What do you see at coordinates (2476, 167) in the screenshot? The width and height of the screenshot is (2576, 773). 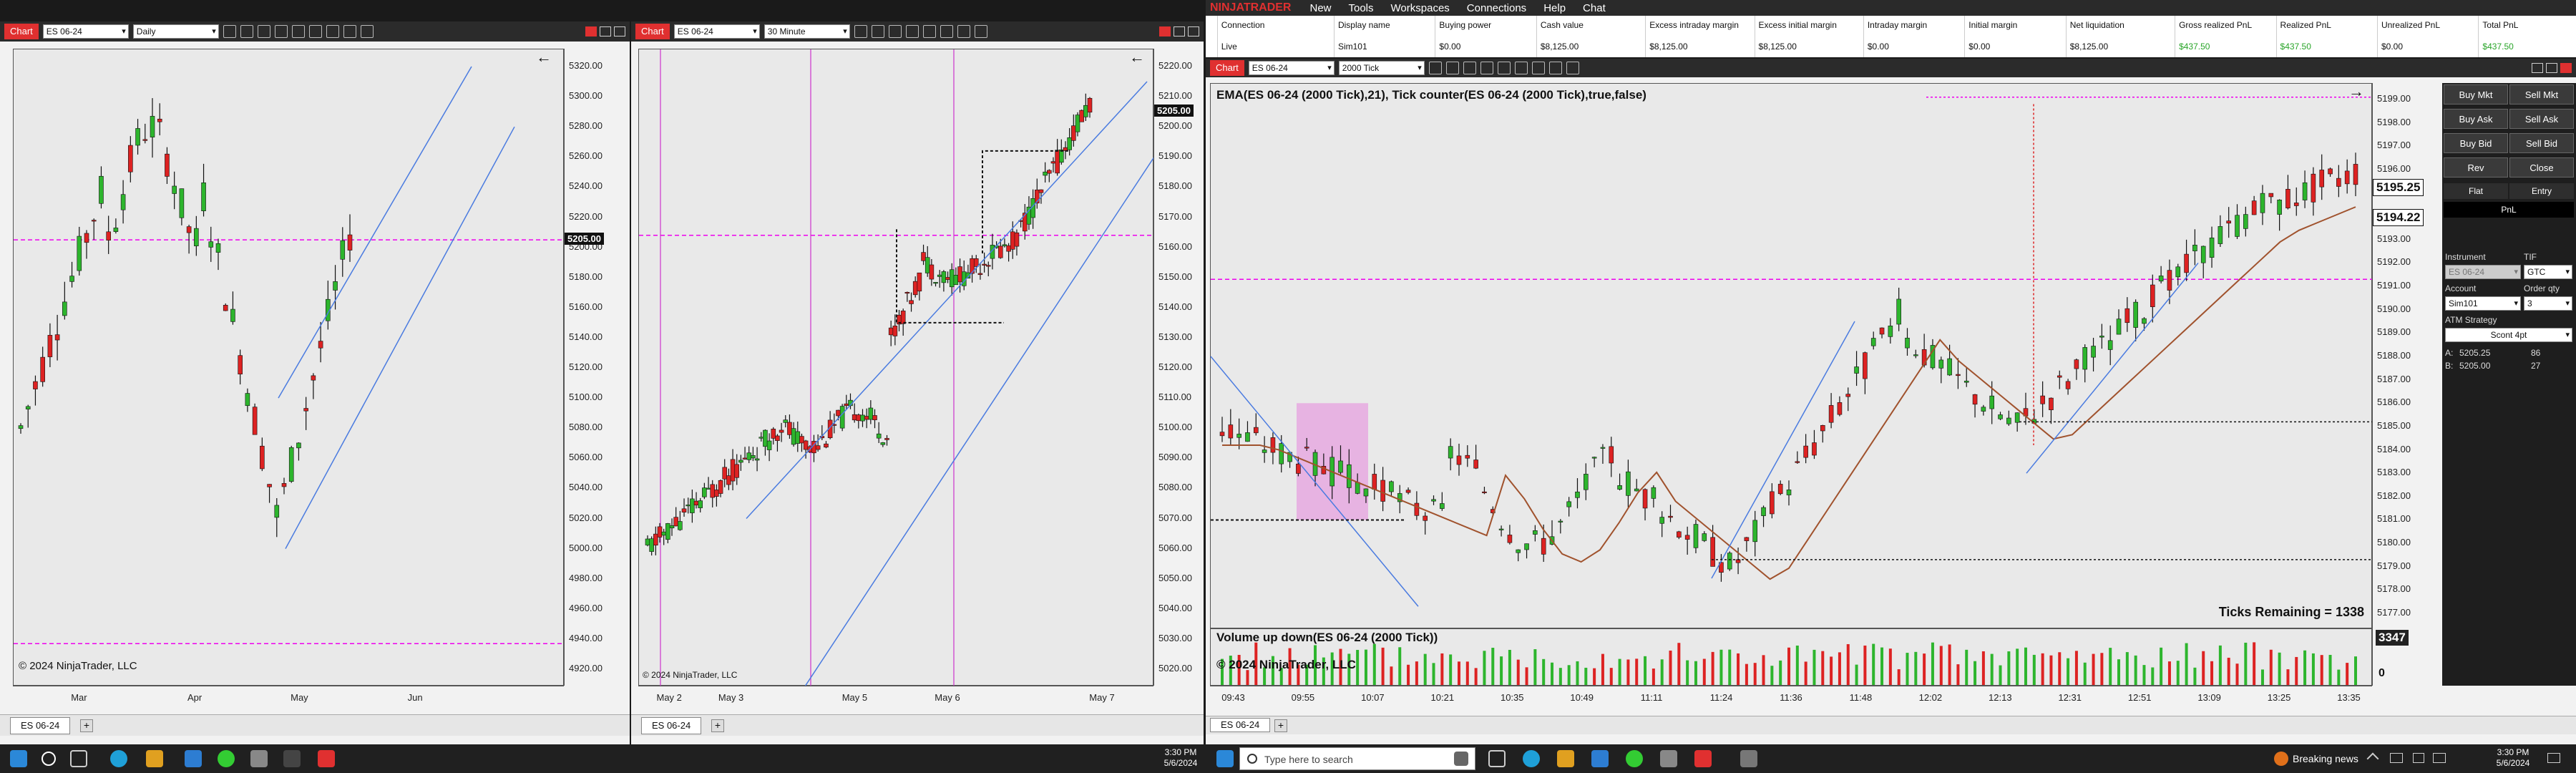 I see `reverse-button: Rev` at bounding box center [2476, 167].